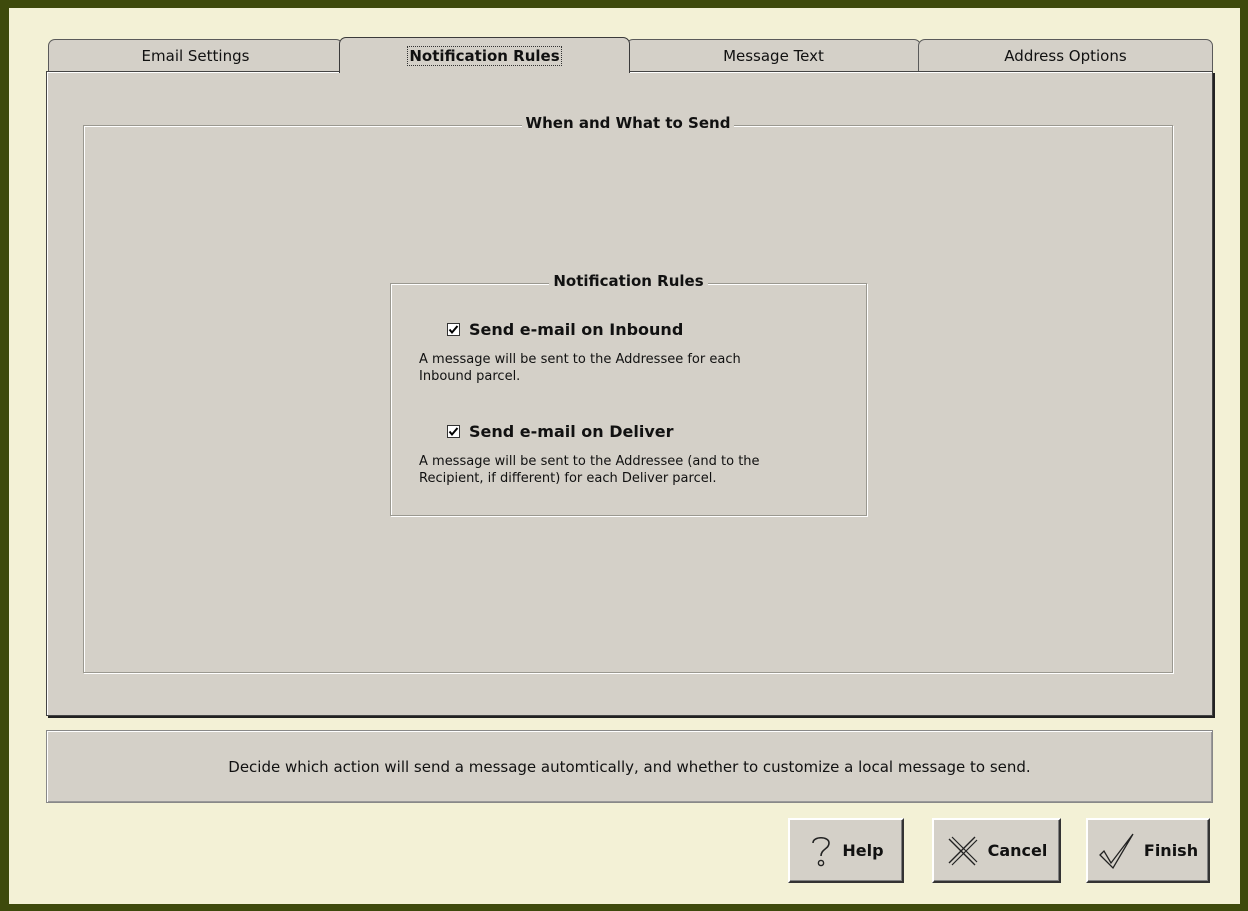  Describe the element at coordinates (1017, 850) in the screenshot. I see `cancel-button-label: Cancel` at that location.